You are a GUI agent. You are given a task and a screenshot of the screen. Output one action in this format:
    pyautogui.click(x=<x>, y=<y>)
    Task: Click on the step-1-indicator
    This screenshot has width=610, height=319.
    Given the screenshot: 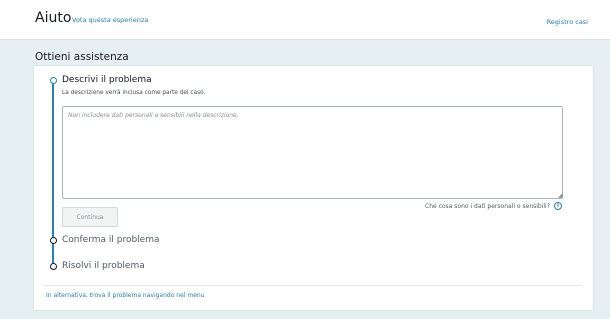 What is the action you would take?
    pyautogui.click(x=53, y=80)
    